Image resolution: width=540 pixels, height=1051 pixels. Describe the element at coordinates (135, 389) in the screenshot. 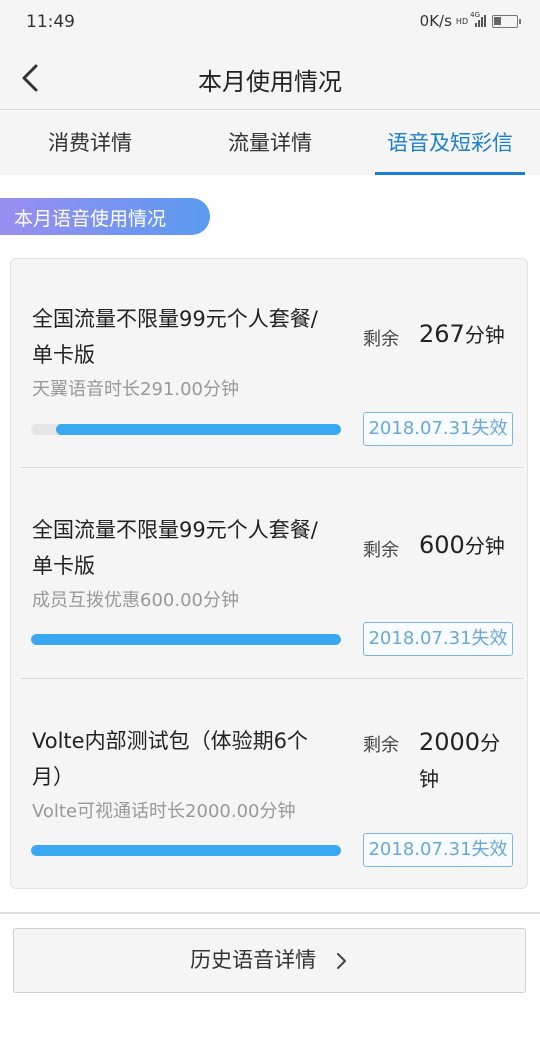

I see `package-desc: 天翼语音时长291.00分钟` at that location.